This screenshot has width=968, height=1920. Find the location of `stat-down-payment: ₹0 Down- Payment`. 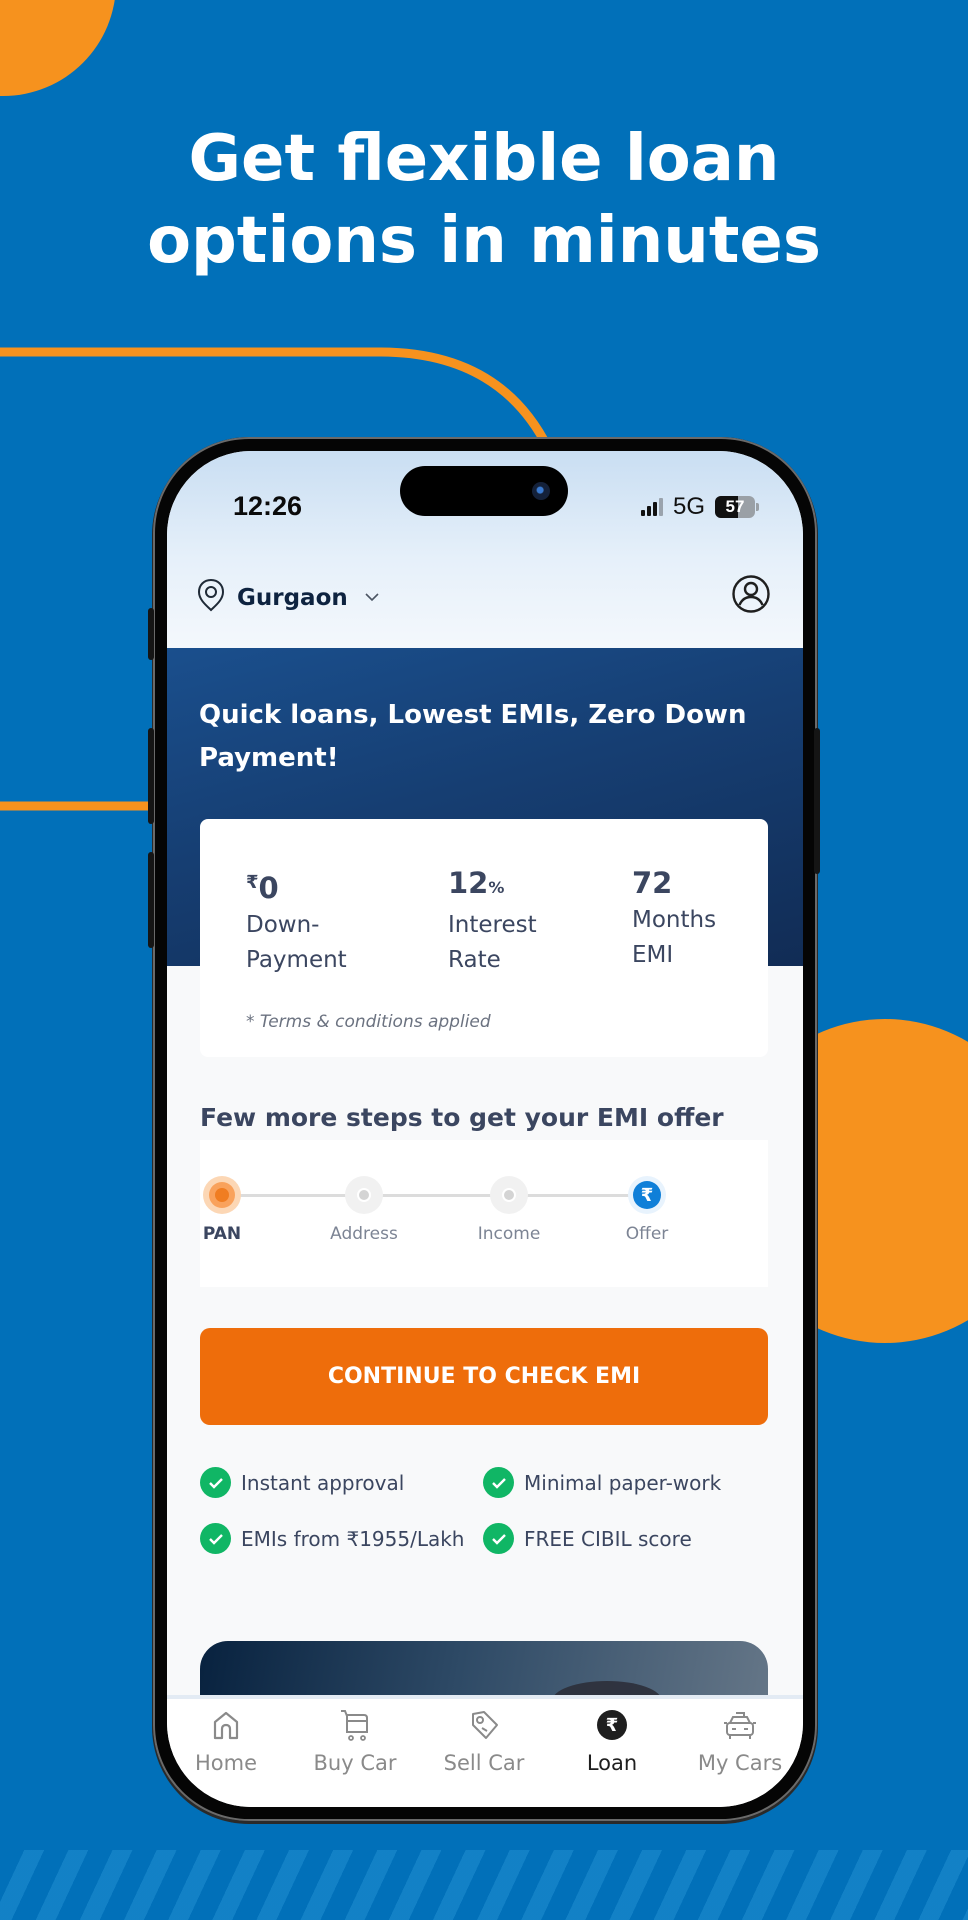

stat-down-payment: ₹0 Down- Payment is located at coordinates (296, 921).